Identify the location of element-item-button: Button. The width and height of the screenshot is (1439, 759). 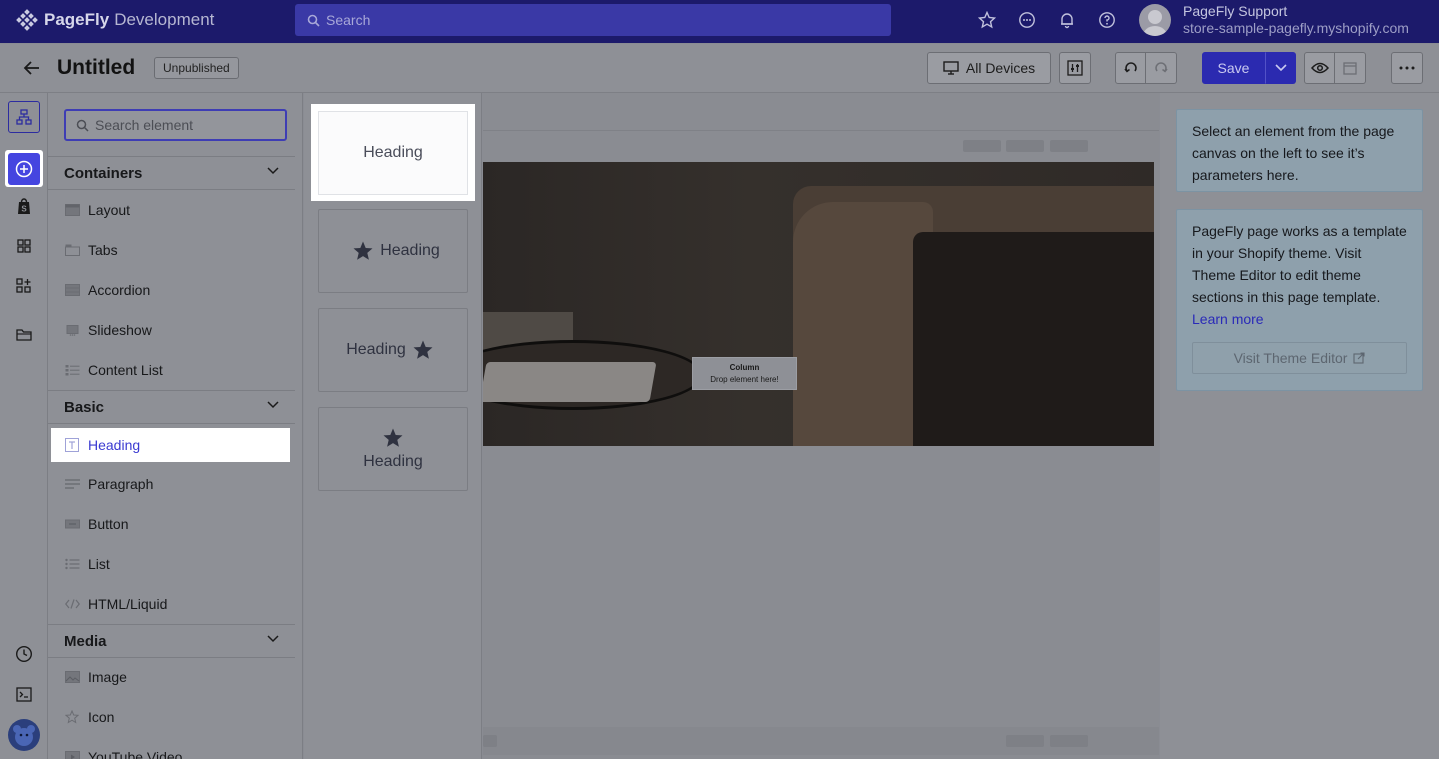
(96, 524).